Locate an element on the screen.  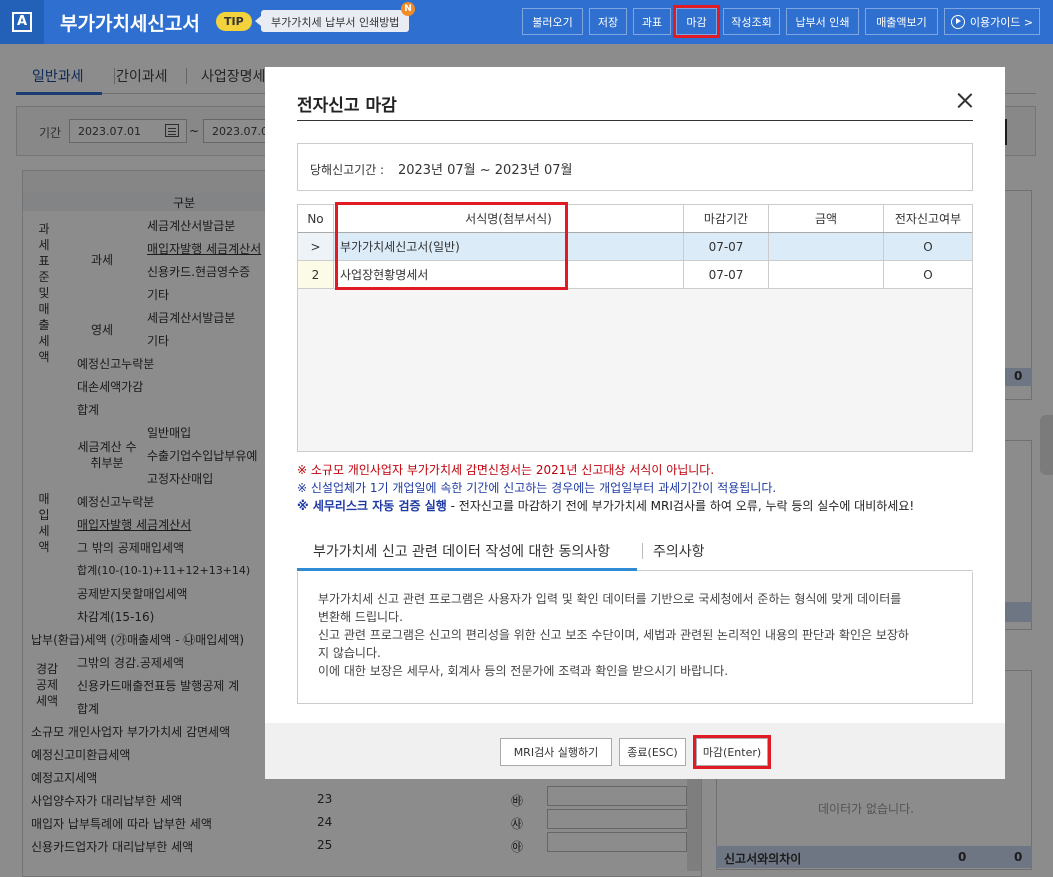
new-badge: N is located at coordinates (408, 9).